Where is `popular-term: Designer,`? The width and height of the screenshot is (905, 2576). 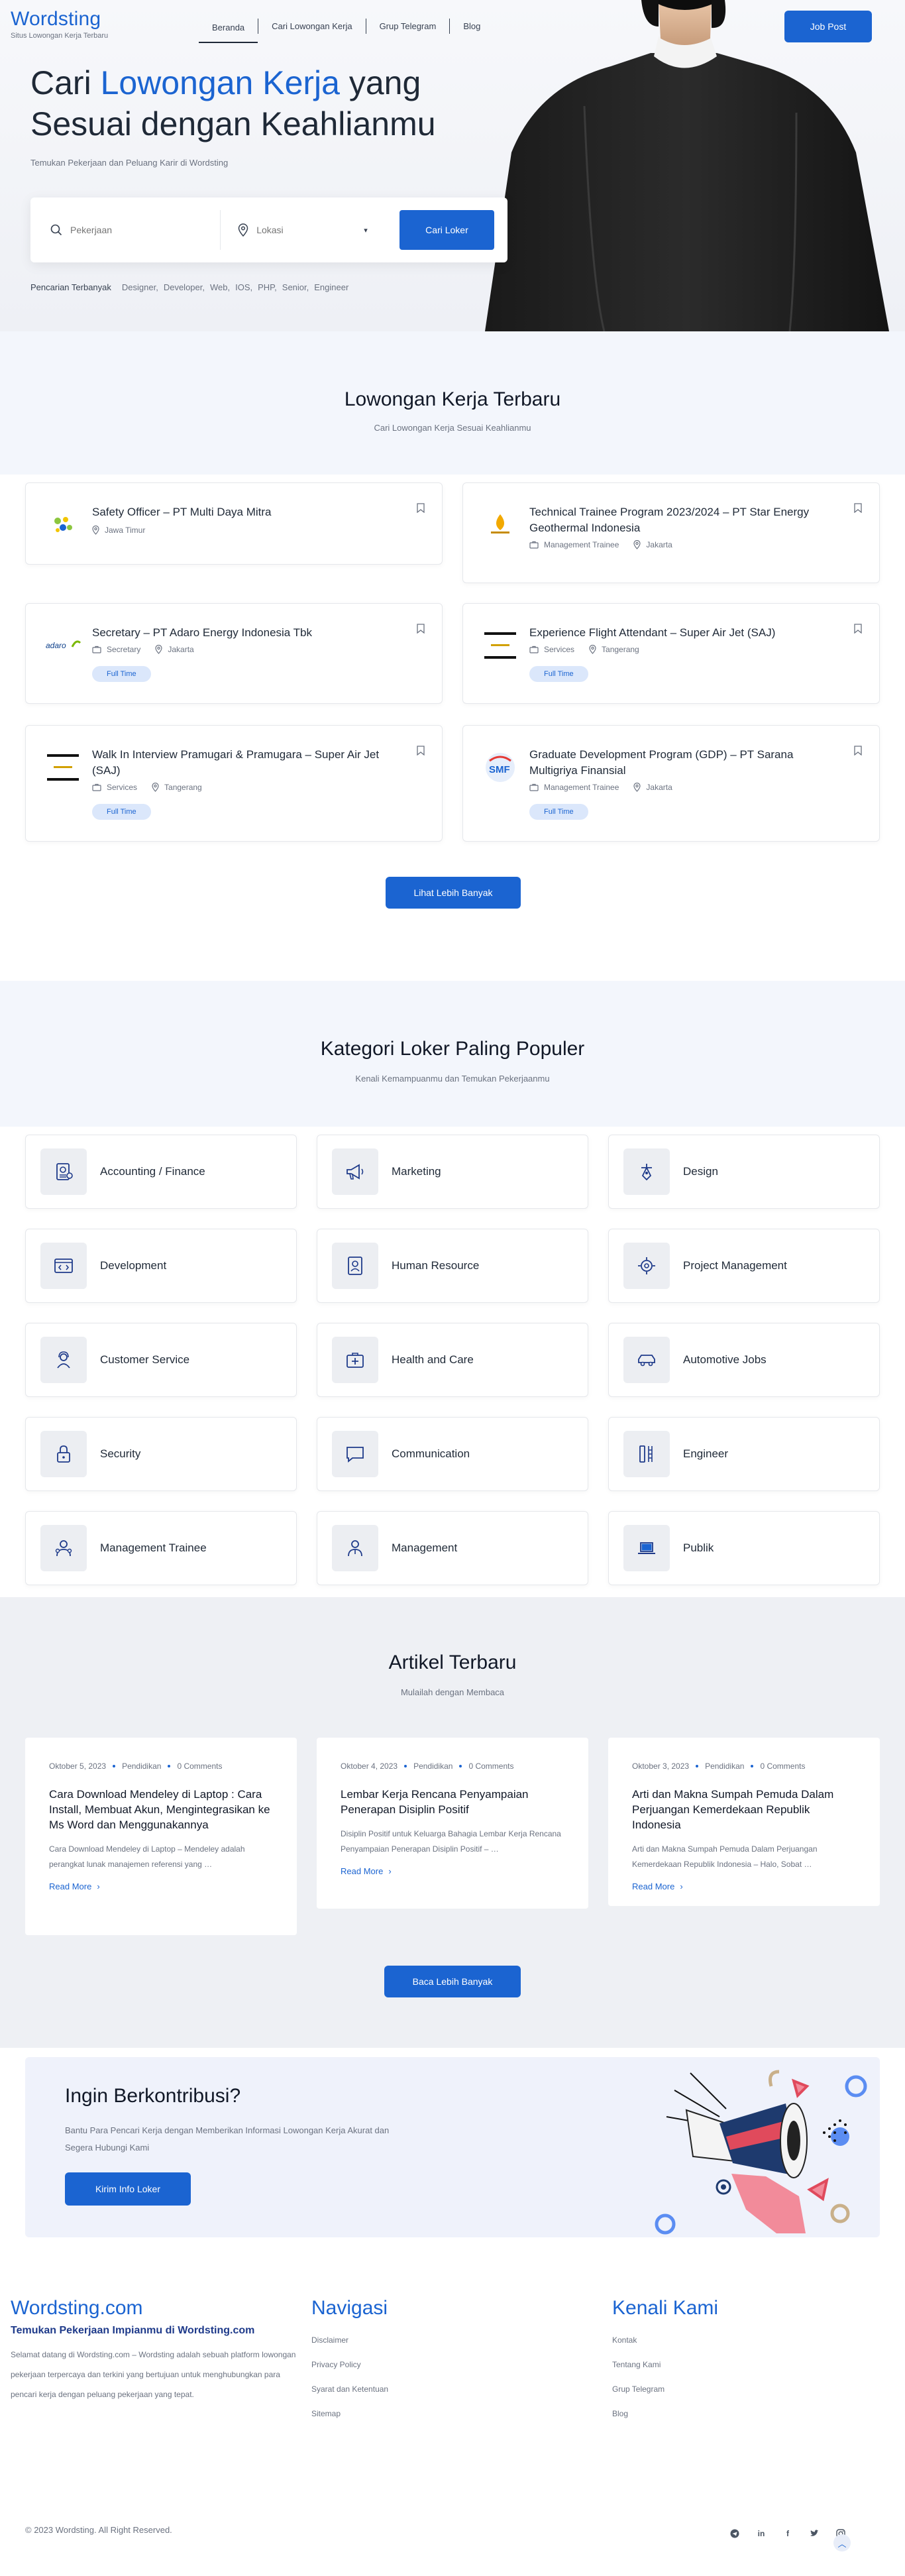
popular-term: Designer, is located at coordinates (140, 287).